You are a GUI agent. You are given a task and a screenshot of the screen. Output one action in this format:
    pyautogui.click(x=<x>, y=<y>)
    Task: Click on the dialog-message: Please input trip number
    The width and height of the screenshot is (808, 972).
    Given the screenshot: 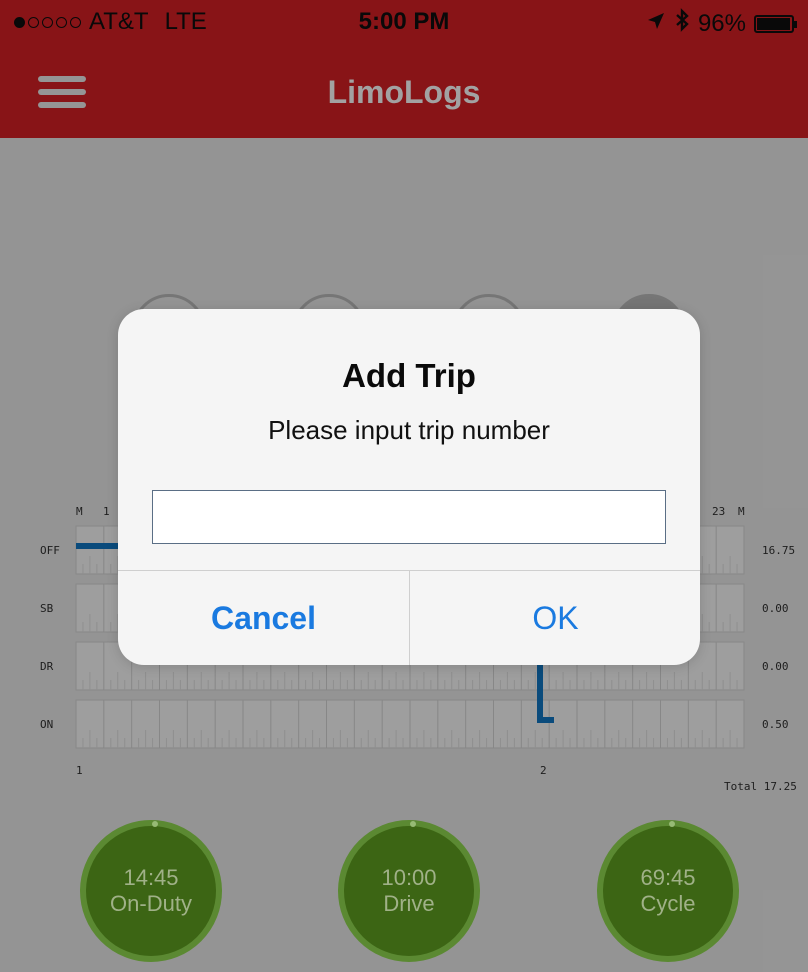 What is the action you would take?
    pyautogui.click(x=409, y=430)
    